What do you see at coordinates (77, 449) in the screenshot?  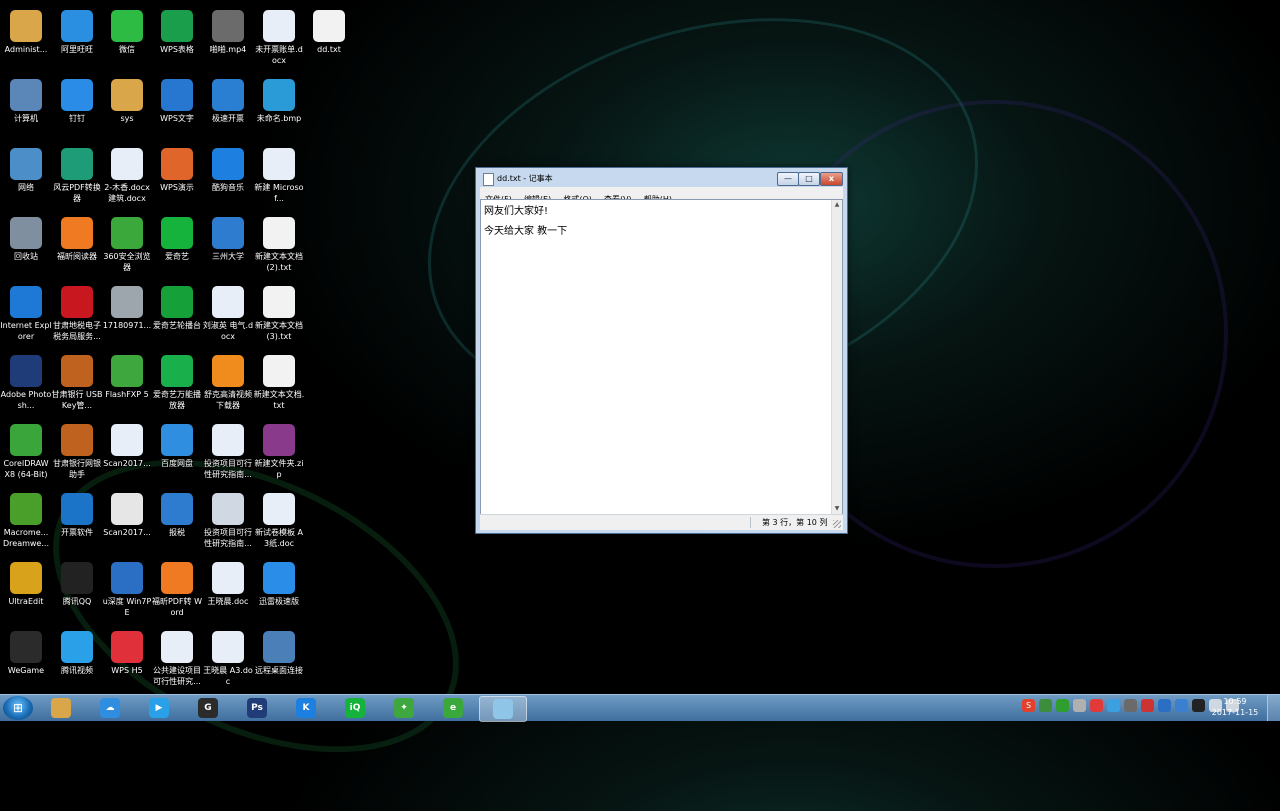 I see `desktop-icon: 甘肃银行网银助手` at bounding box center [77, 449].